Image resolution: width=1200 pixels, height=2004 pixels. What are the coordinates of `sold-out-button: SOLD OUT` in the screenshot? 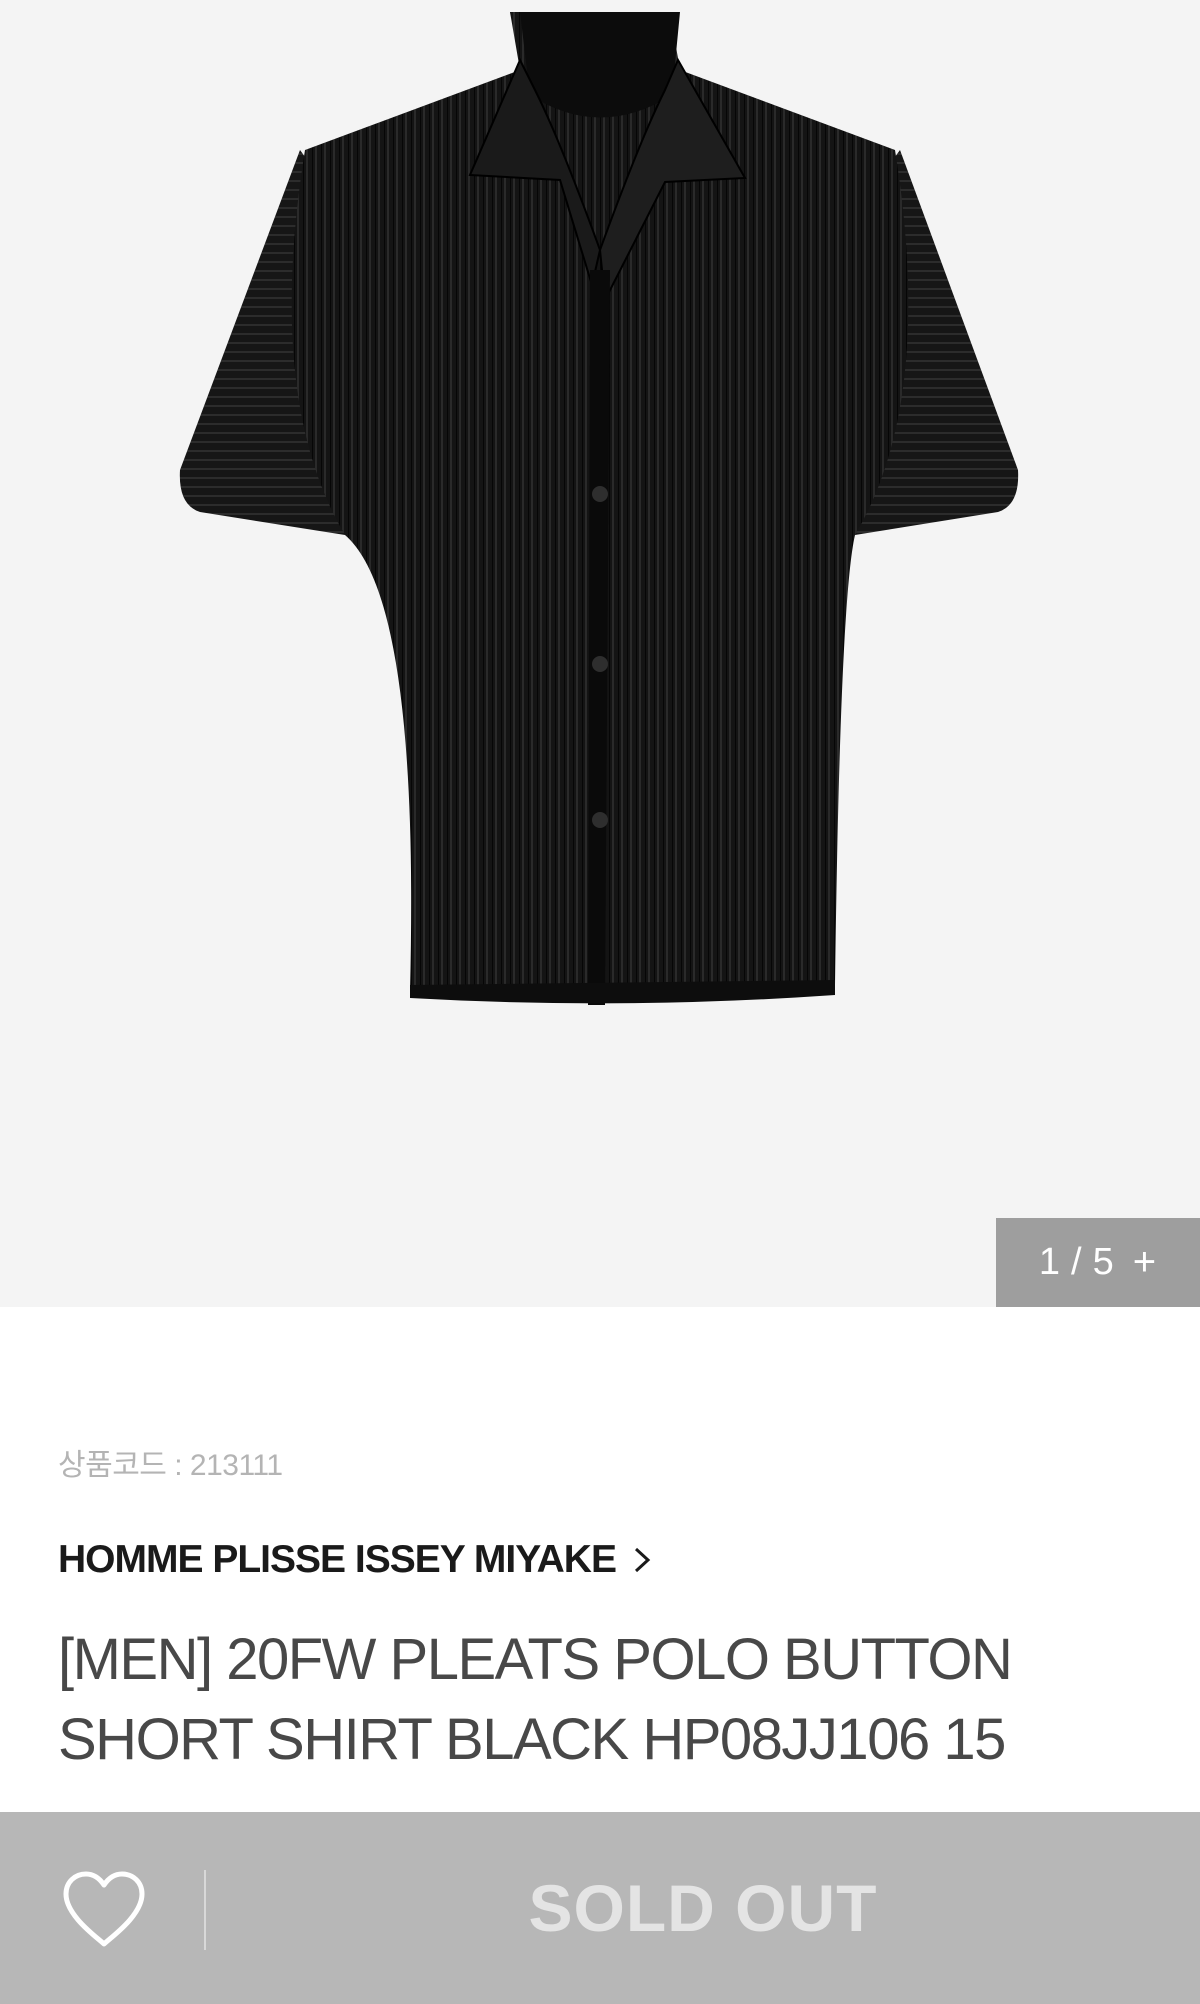 It's located at (703, 1908).